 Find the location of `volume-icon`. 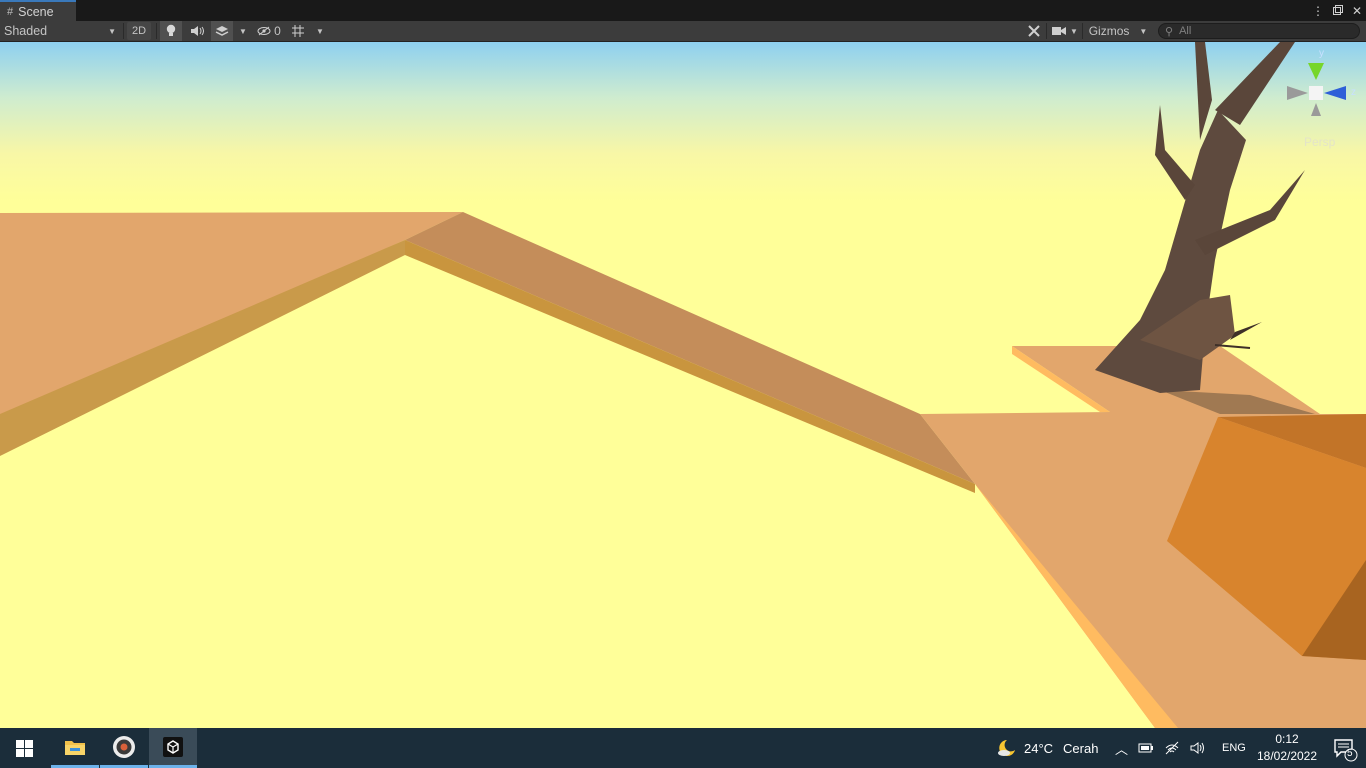

volume-icon is located at coordinates (1198, 748).